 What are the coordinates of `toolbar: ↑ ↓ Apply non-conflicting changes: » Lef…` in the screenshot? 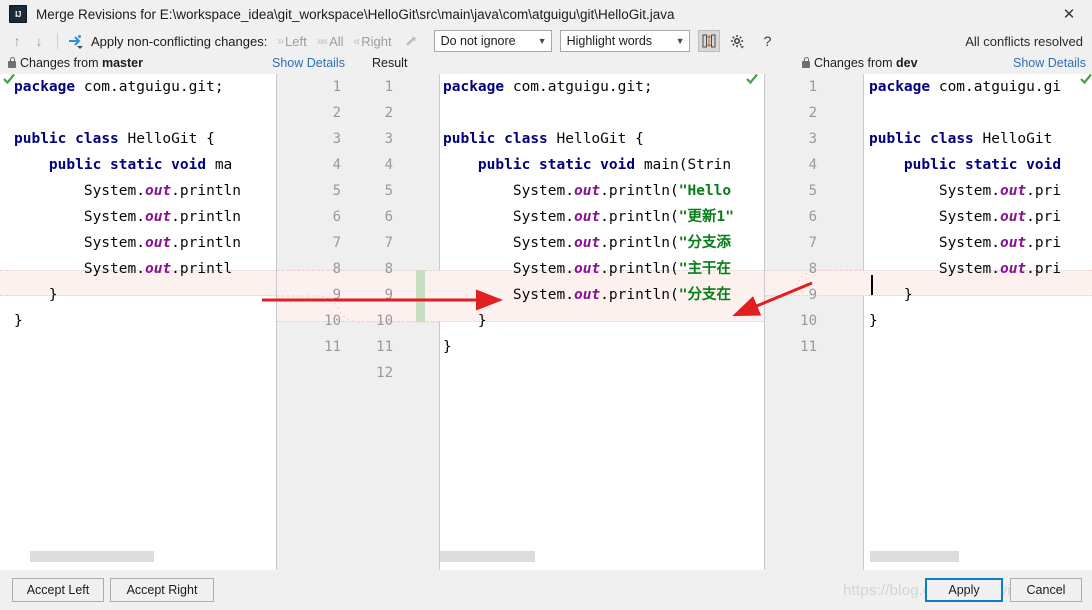 It's located at (546, 41).